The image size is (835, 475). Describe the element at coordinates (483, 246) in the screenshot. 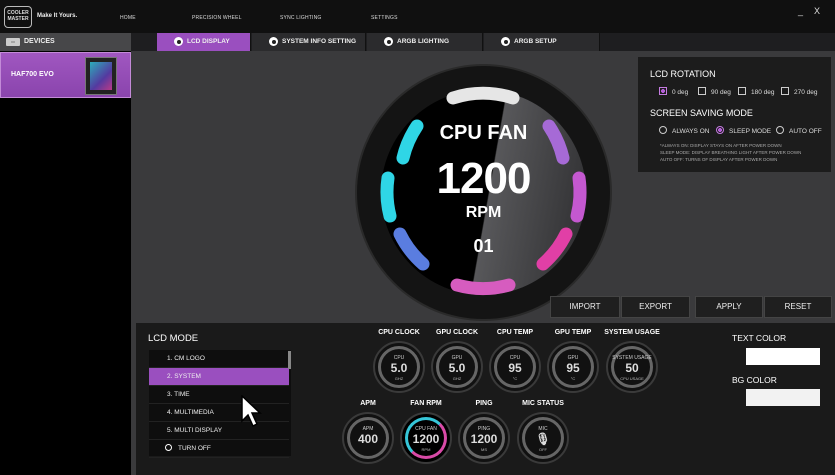

I see `preview-index: 01` at that location.